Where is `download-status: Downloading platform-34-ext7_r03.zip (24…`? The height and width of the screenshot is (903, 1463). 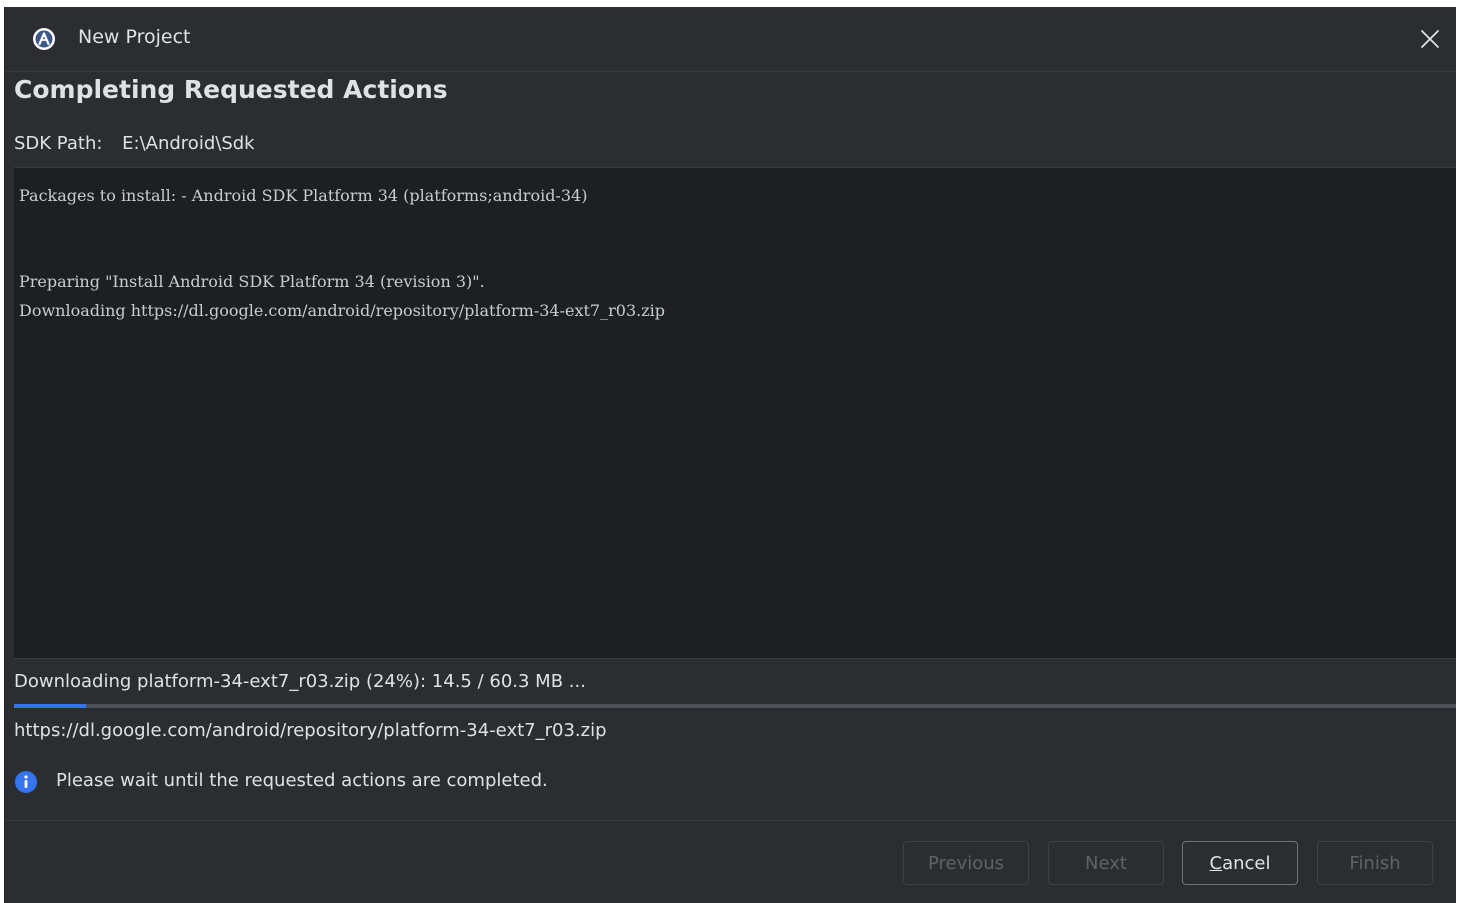
download-status: Downloading platform-34-ext7_r03.zip (24… is located at coordinates (300, 681).